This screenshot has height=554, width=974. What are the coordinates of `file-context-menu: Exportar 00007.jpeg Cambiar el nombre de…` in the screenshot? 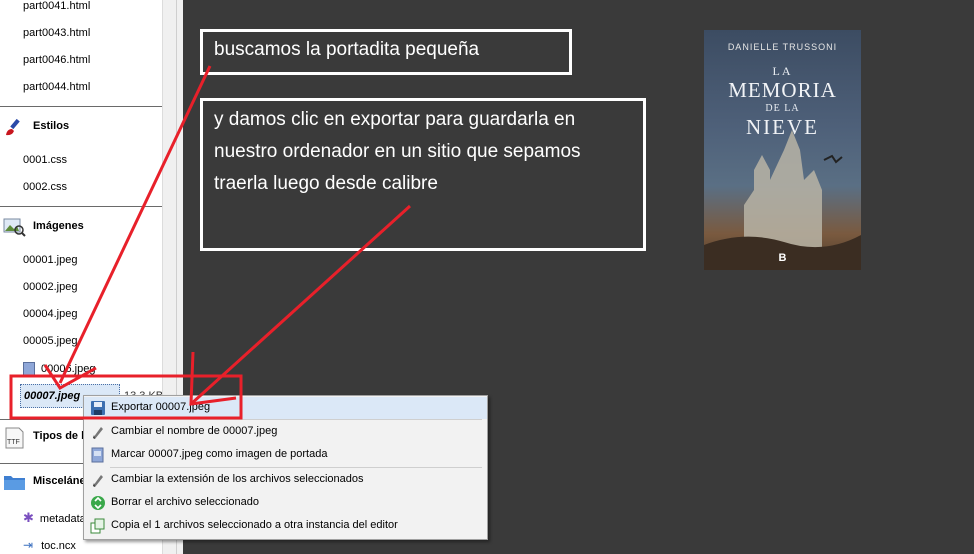 It's located at (285, 467).